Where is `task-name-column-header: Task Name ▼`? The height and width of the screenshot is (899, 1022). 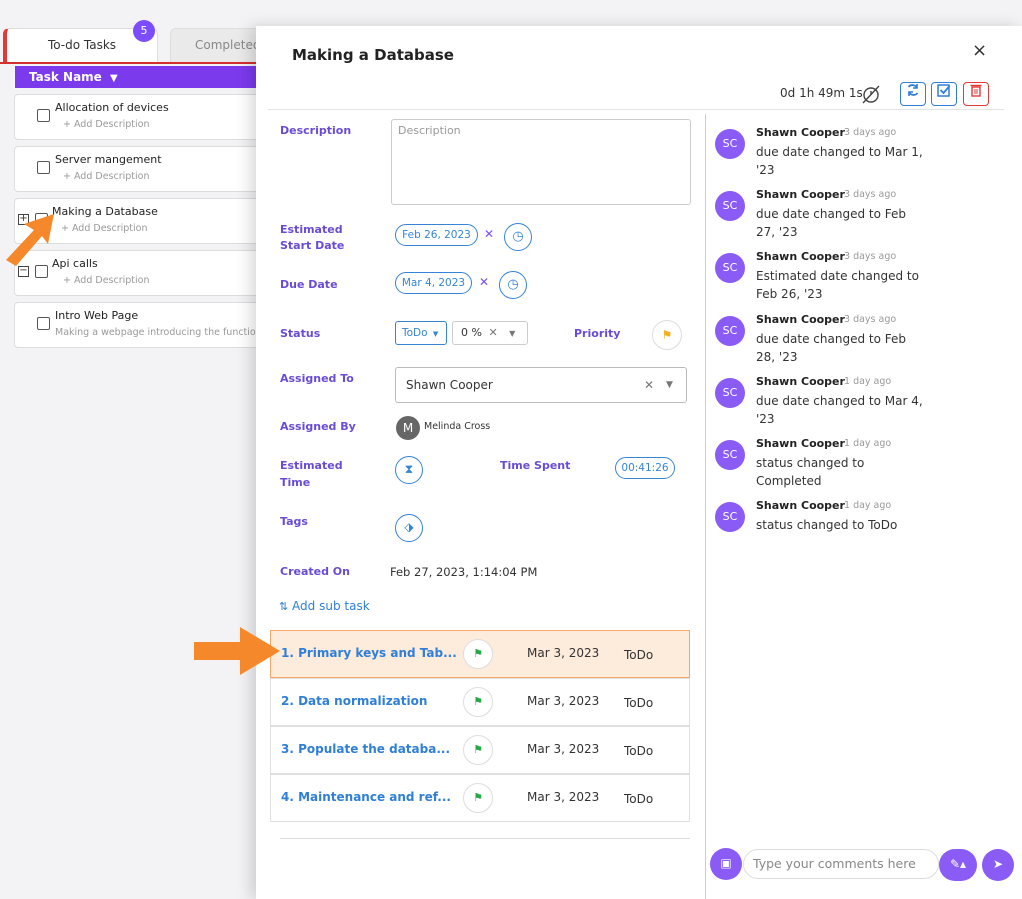 task-name-column-header: Task Name ▼ is located at coordinates (137, 77).